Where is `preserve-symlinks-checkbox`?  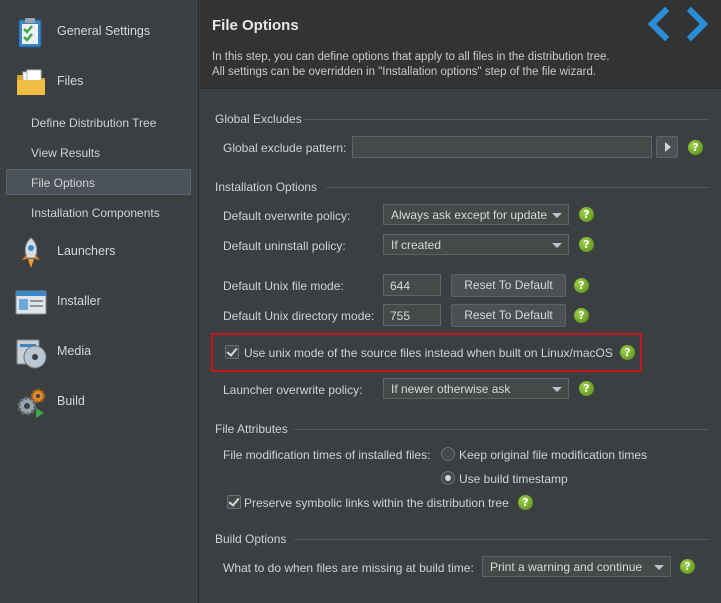
preserve-symlinks-checkbox is located at coordinates (234, 502).